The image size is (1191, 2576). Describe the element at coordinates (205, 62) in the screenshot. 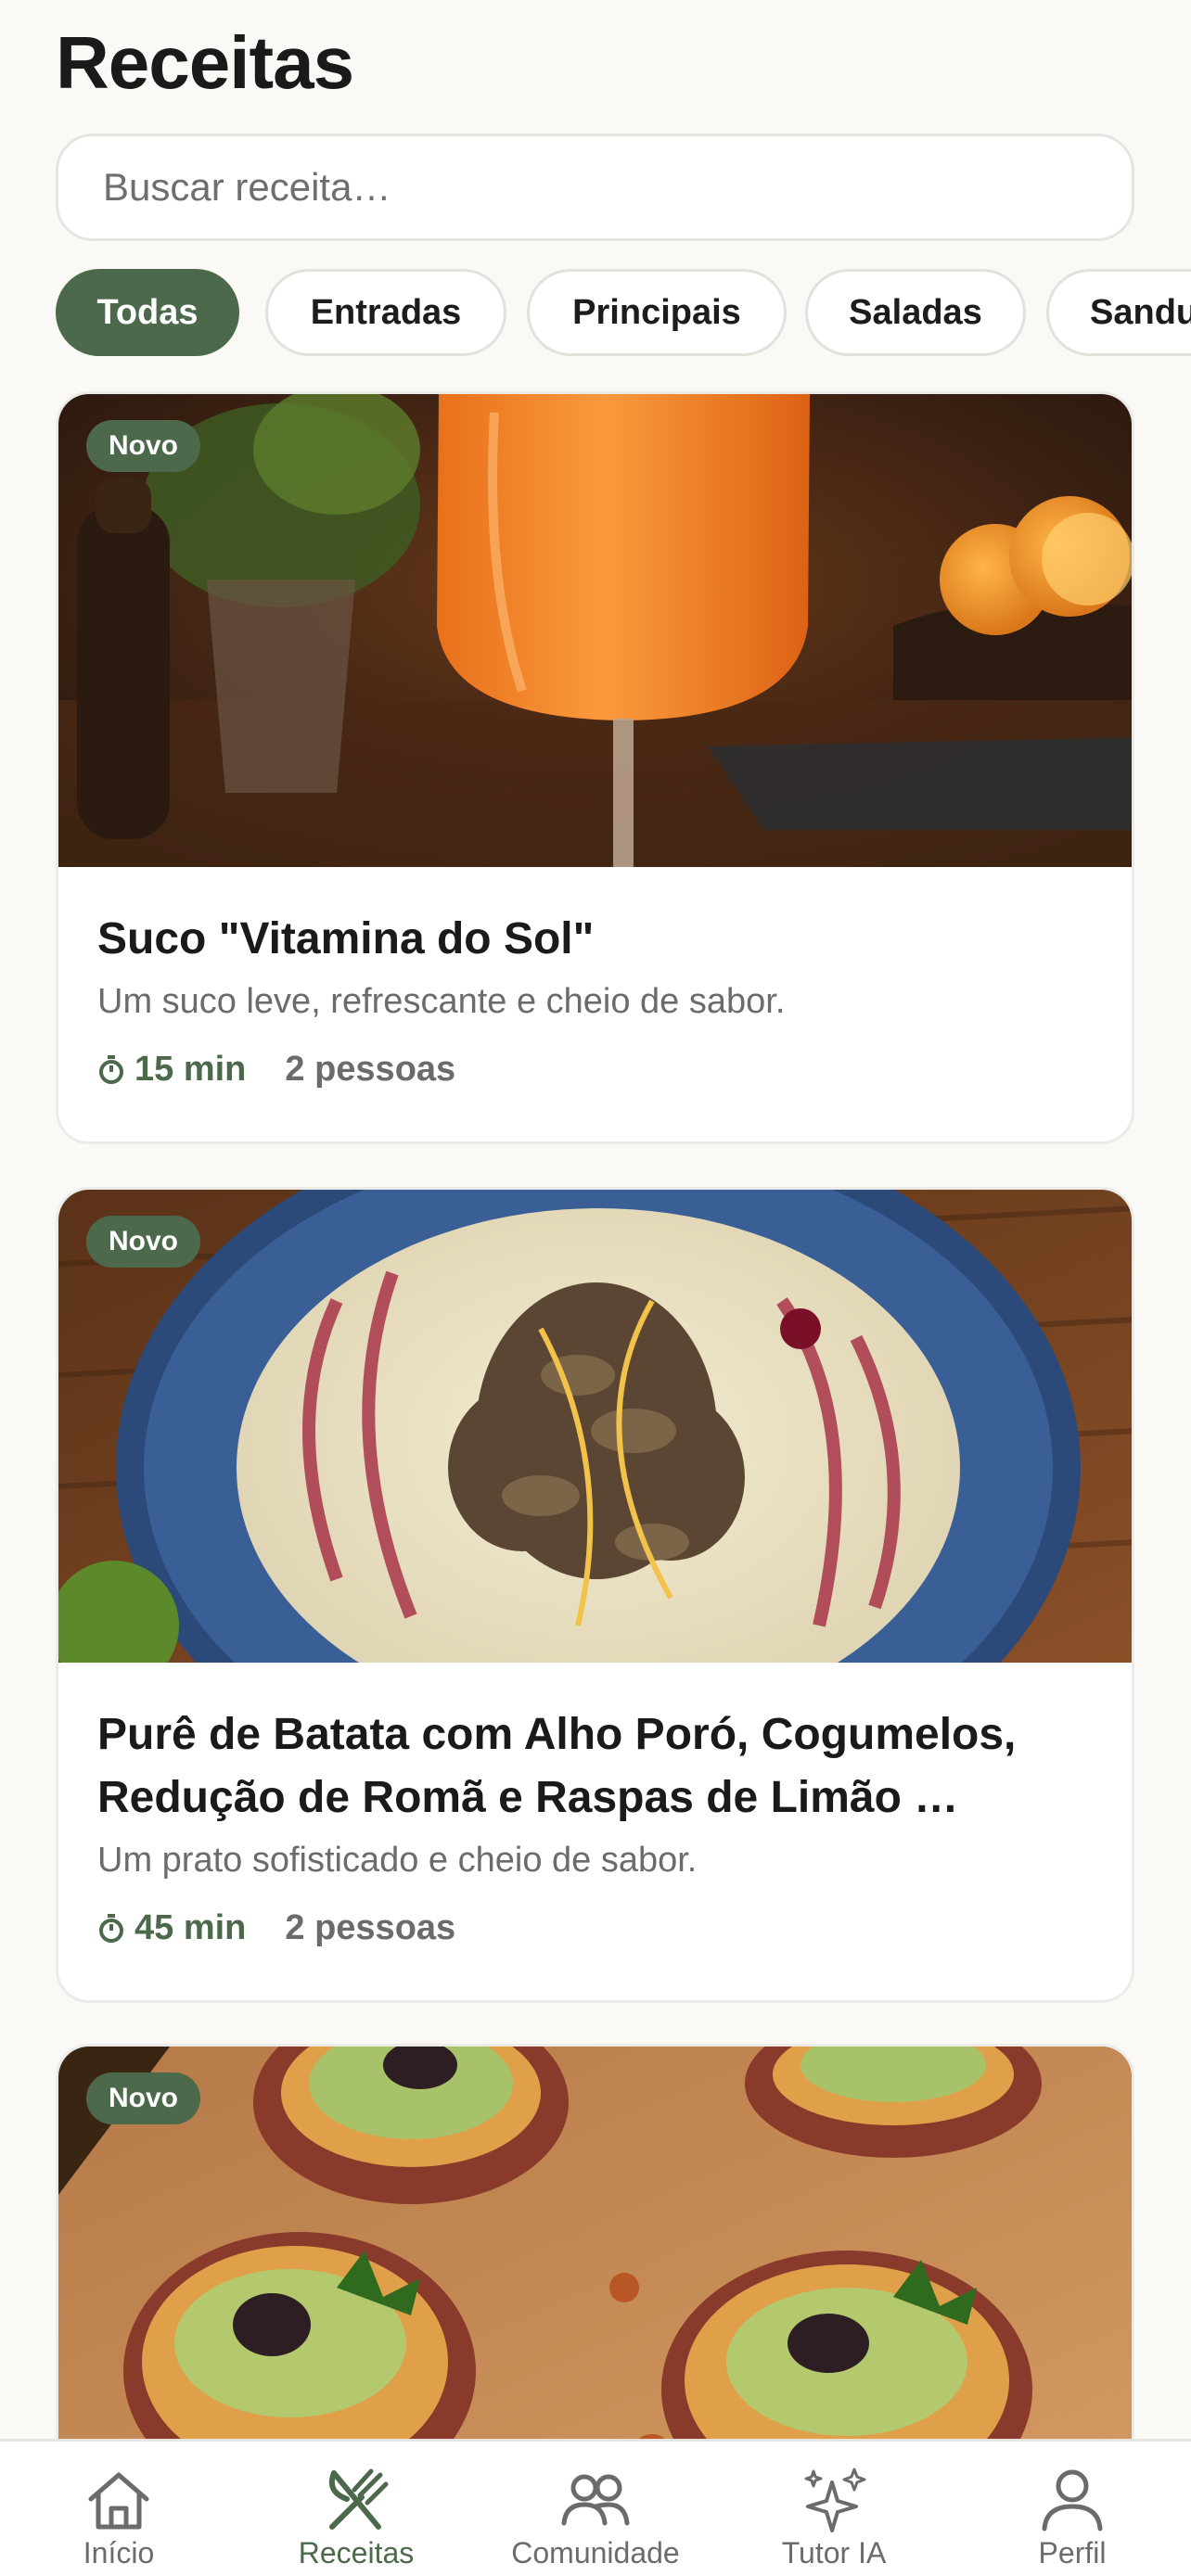

I see `page-title: Receitas` at that location.